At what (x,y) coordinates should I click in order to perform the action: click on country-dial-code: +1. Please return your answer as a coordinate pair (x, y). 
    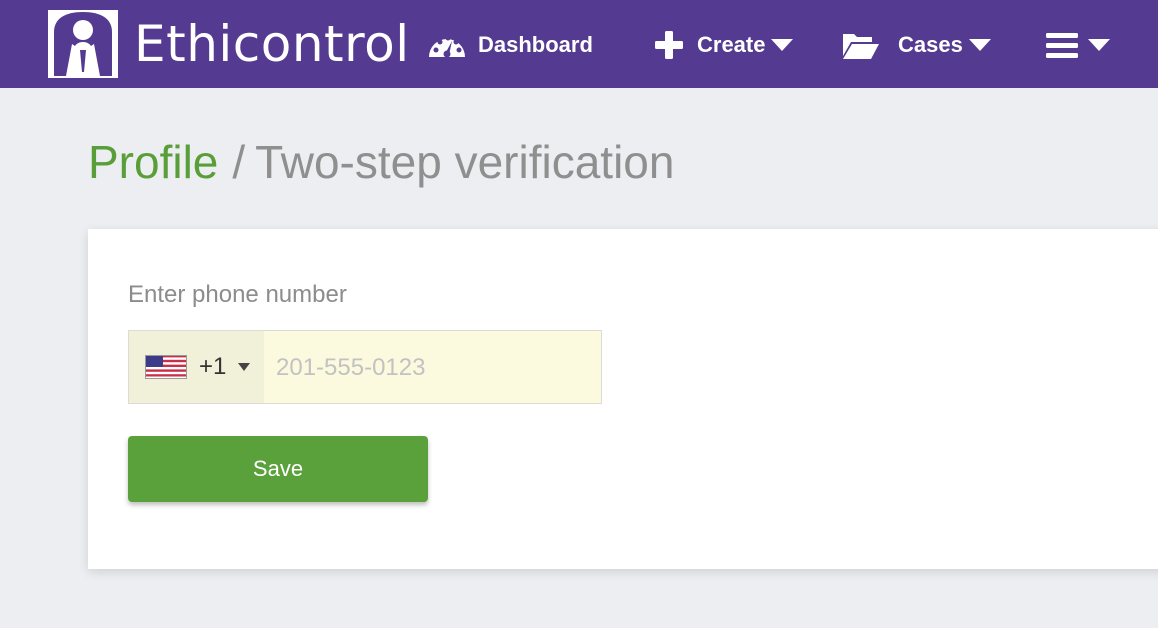
    Looking at the image, I should click on (213, 366).